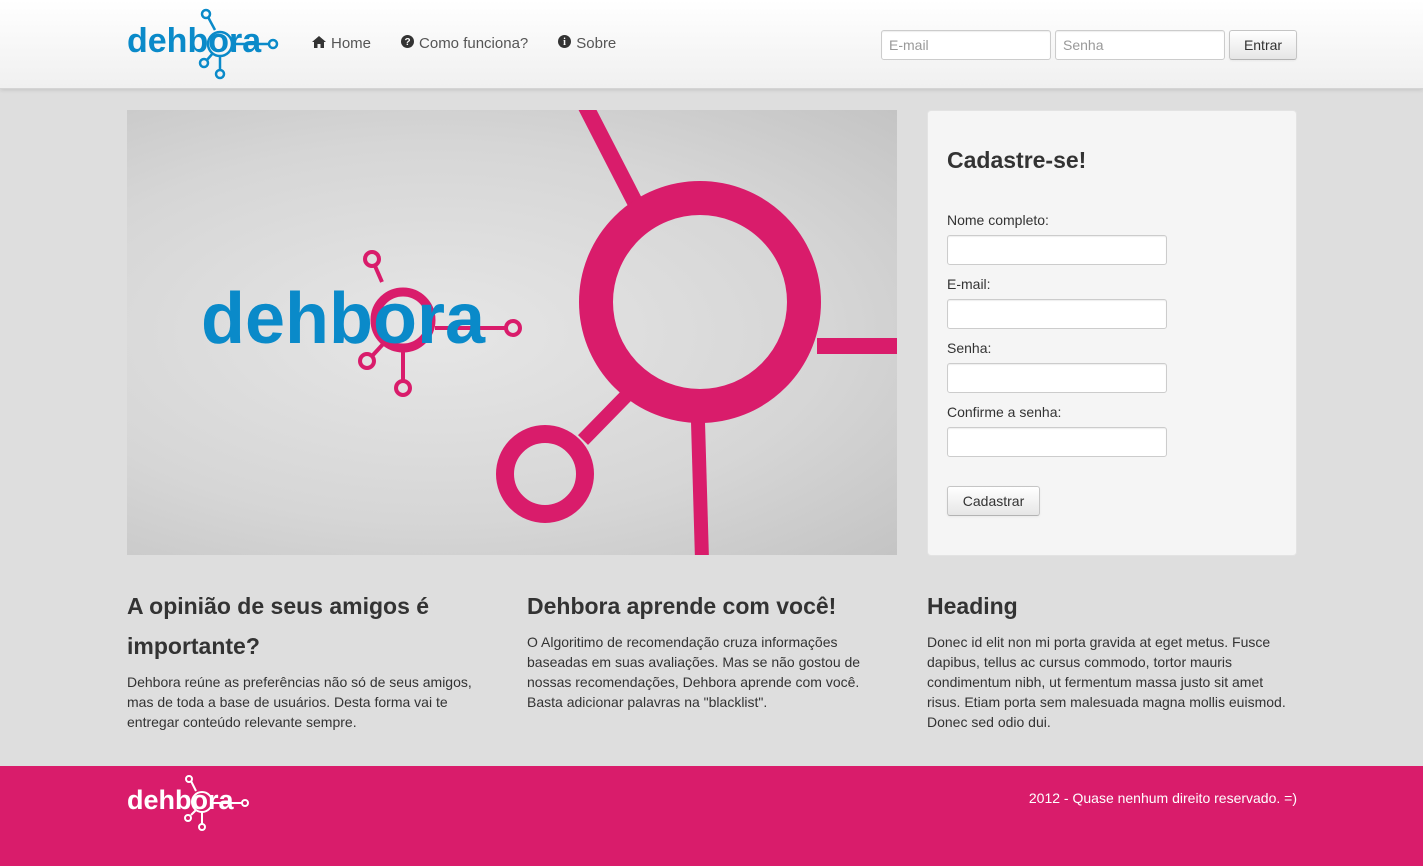 This screenshot has height=866, width=1423. I want to click on brand-logo: dehbora, so click(203, 45).